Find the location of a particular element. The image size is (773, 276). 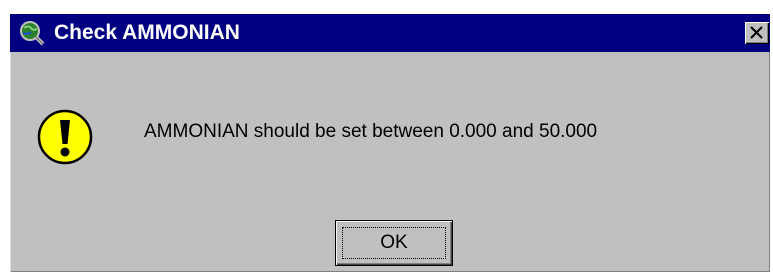

close-icon is located at coordinates (756, 32).